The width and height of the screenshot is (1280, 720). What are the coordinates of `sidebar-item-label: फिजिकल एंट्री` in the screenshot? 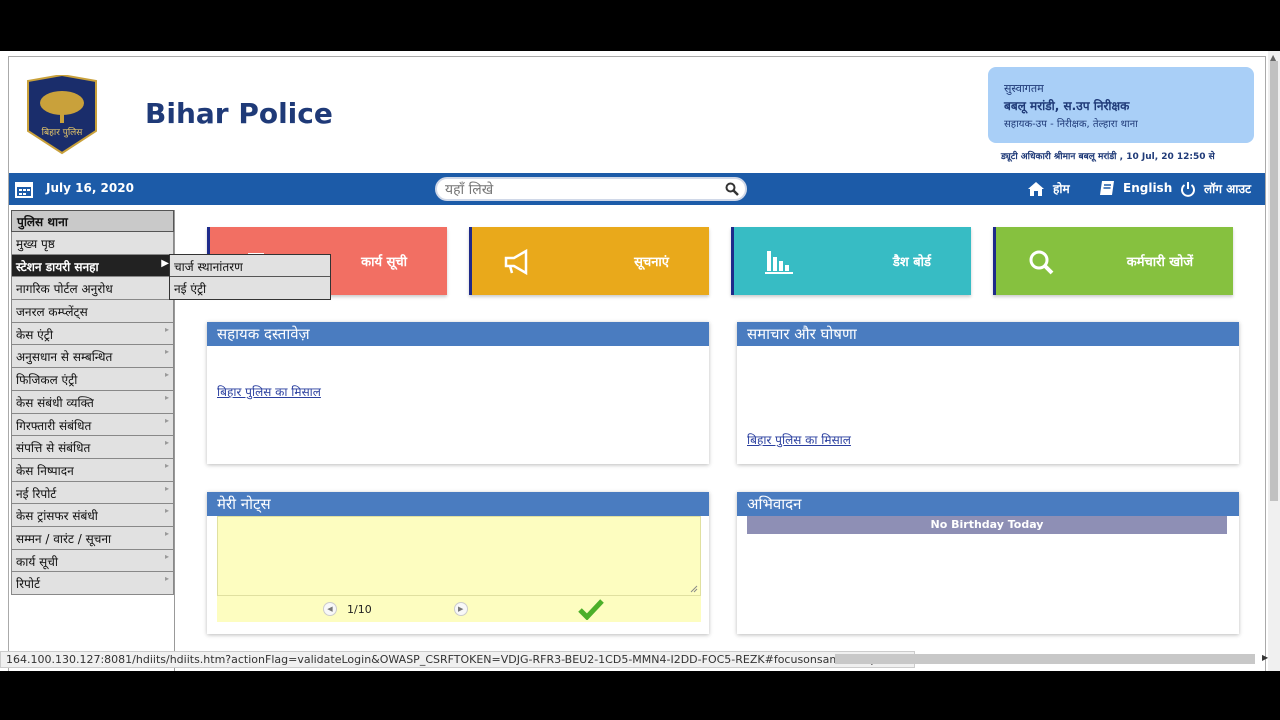 It's located at (47, 380).